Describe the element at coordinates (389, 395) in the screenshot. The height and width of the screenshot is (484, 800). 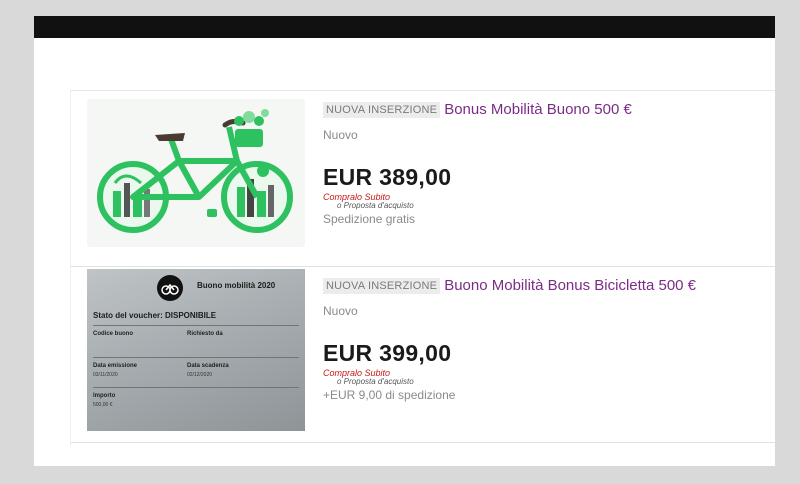
I see `shipping-info: +EUR 9,00 di spedizione` at that location.